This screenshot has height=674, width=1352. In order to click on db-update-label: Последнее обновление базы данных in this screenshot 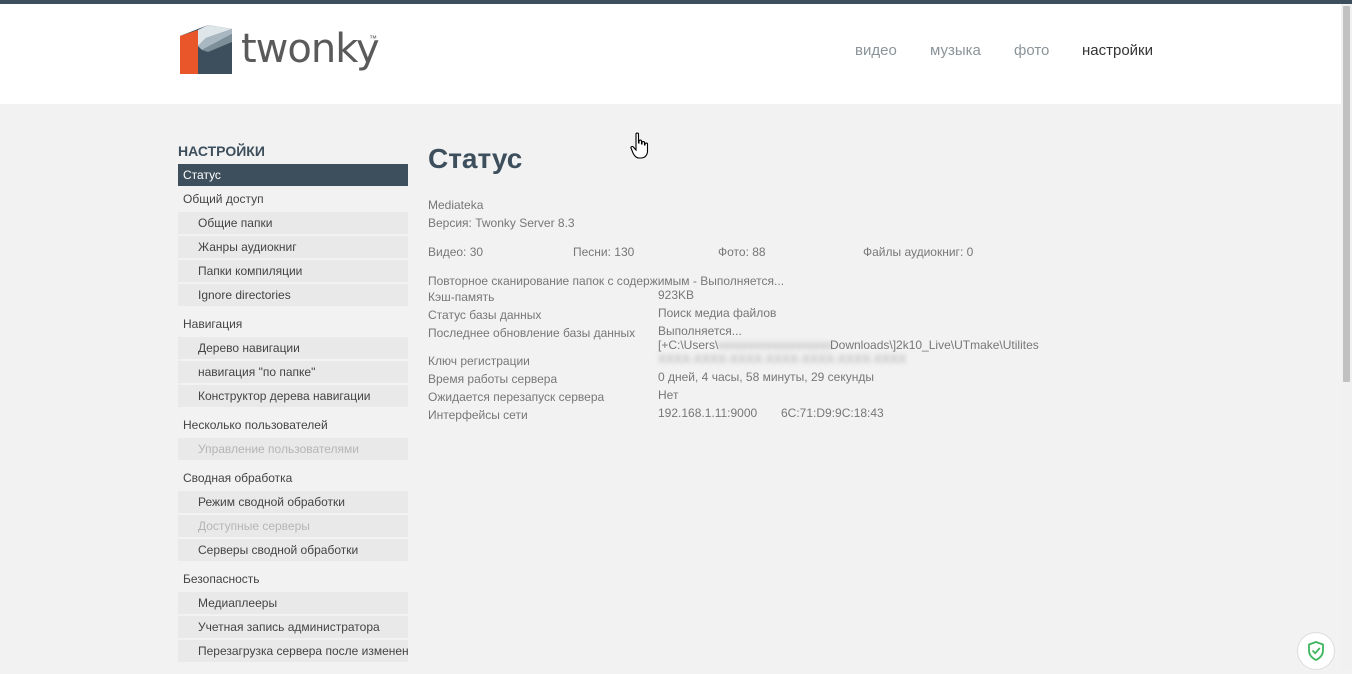, I will do `click(532, 333)`.